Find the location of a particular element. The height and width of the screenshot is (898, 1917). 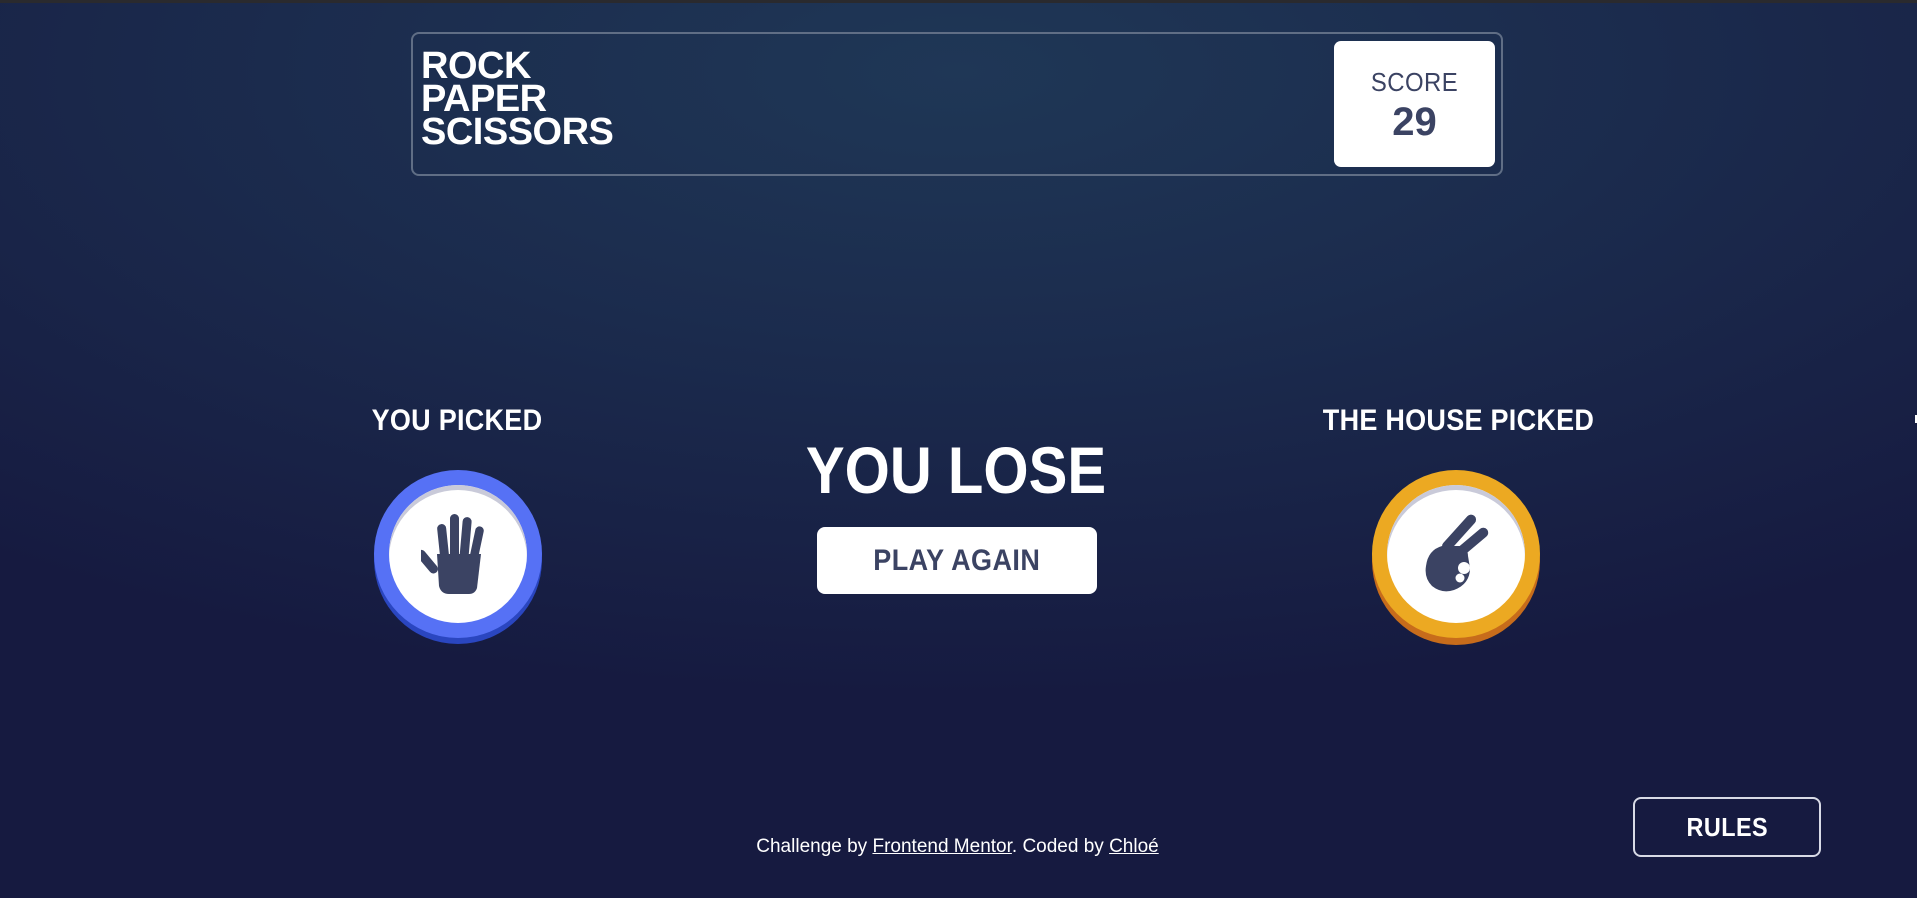

scoreboard-header: ROCK PAPER SCISSORS SCORE 29 is located at coordinates (957, 104).